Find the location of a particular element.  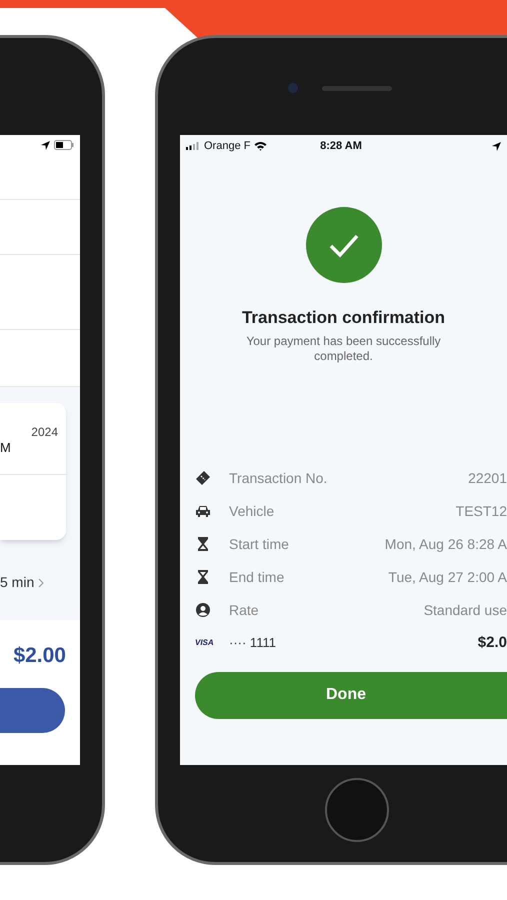

amount-paid: $2.0 is located at coordinates (492, 642).